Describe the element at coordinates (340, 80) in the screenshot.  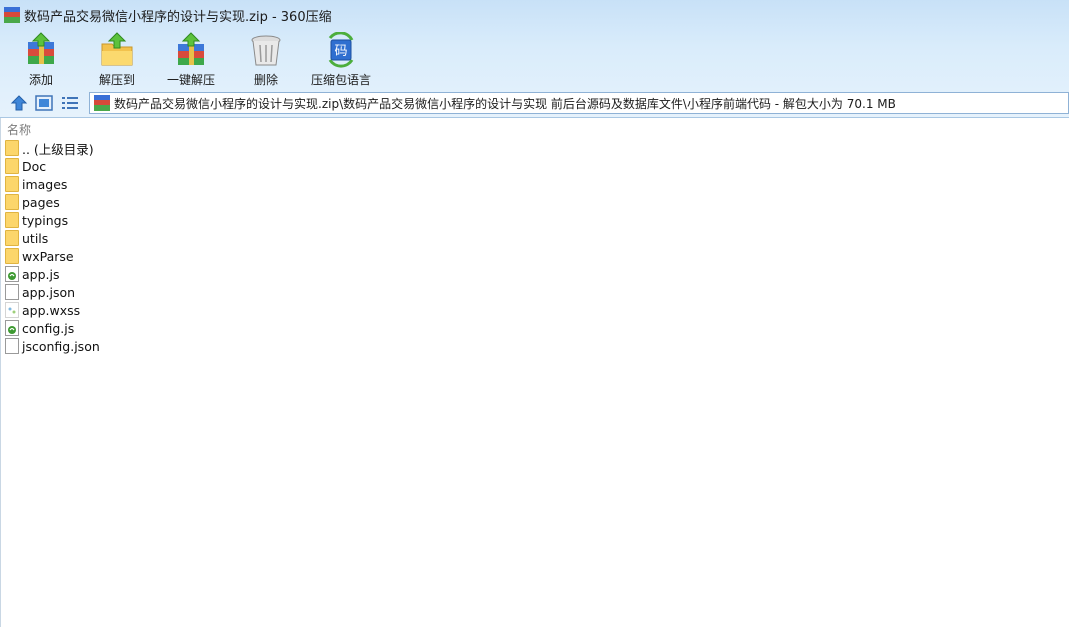
I see `archive-language-label: 压缩包语言` at that location.